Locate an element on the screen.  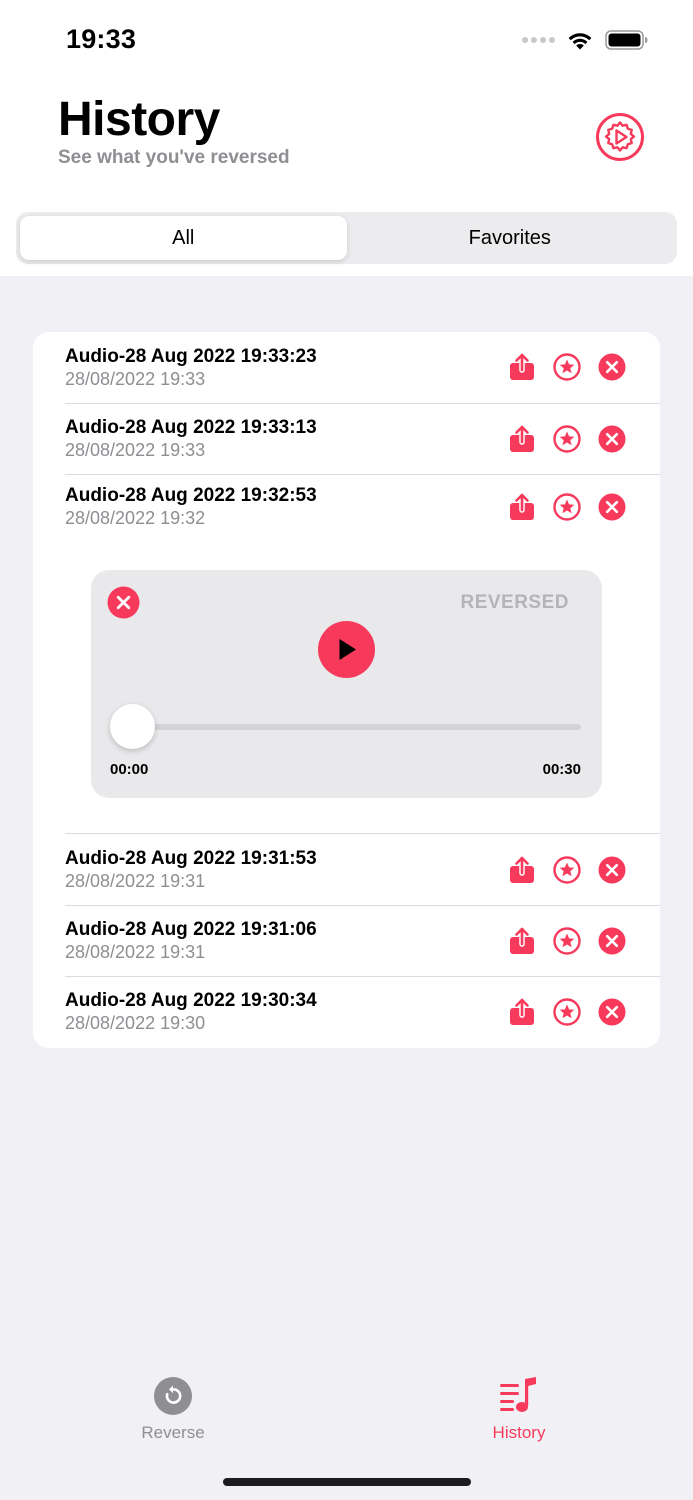
recording-title: Audio-28 Aug 2022 19:31:53 is located at coordinates (191, 858).